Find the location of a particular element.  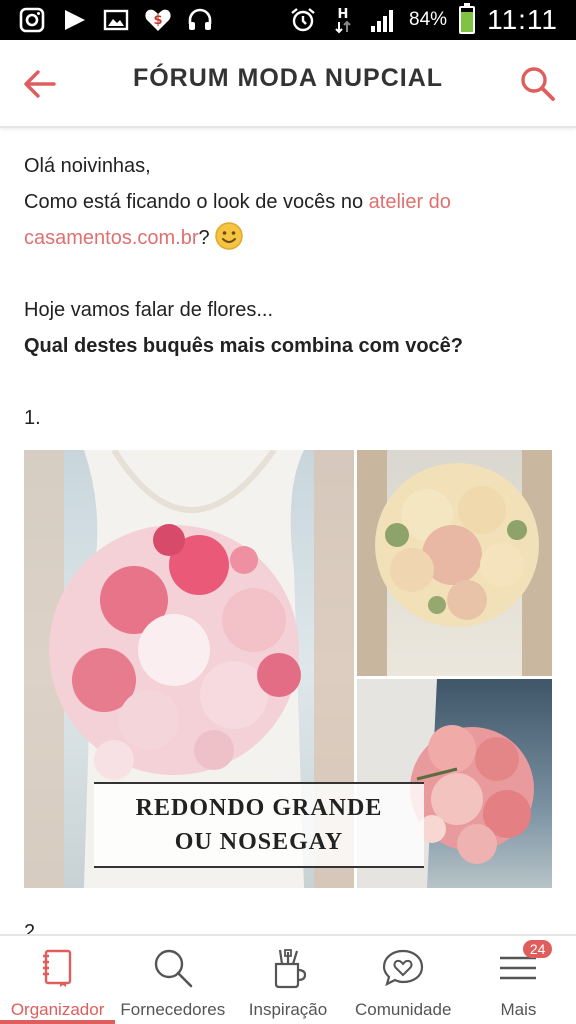

alarm-icon is located at coordinates (303, 20).